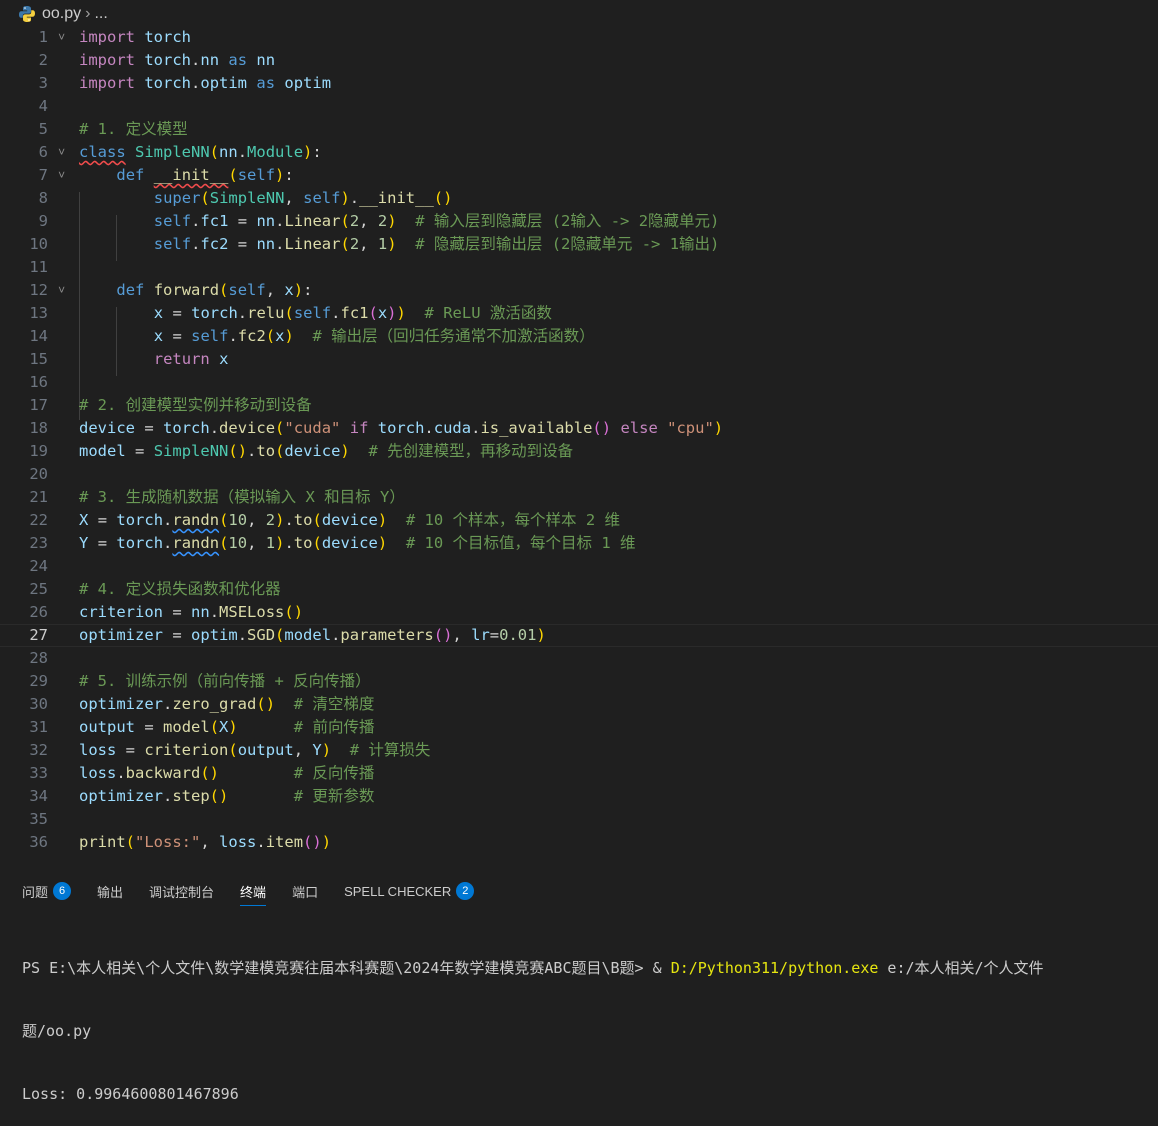 The image size is (1158, 1126). What do you see at coordinates (303, 198) in the screenshot?
I see `code-text: super(SimpleNN, self).__init__()` at bounding box center [303, 198].